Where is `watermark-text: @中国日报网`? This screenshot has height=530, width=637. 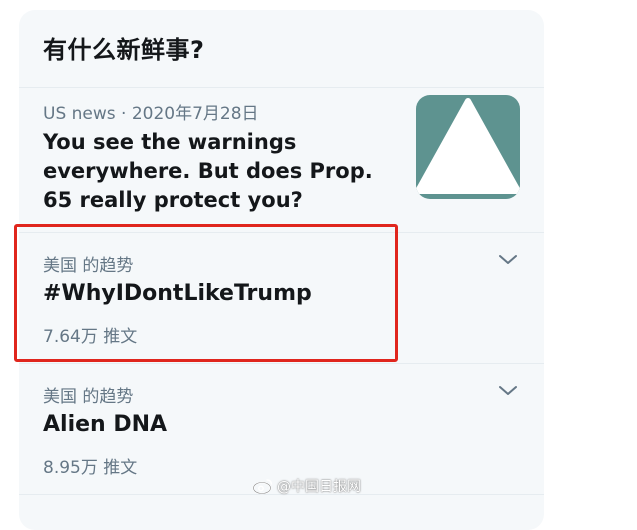
watermark-text: @中国日报网 is located at coordinates (319, 487).